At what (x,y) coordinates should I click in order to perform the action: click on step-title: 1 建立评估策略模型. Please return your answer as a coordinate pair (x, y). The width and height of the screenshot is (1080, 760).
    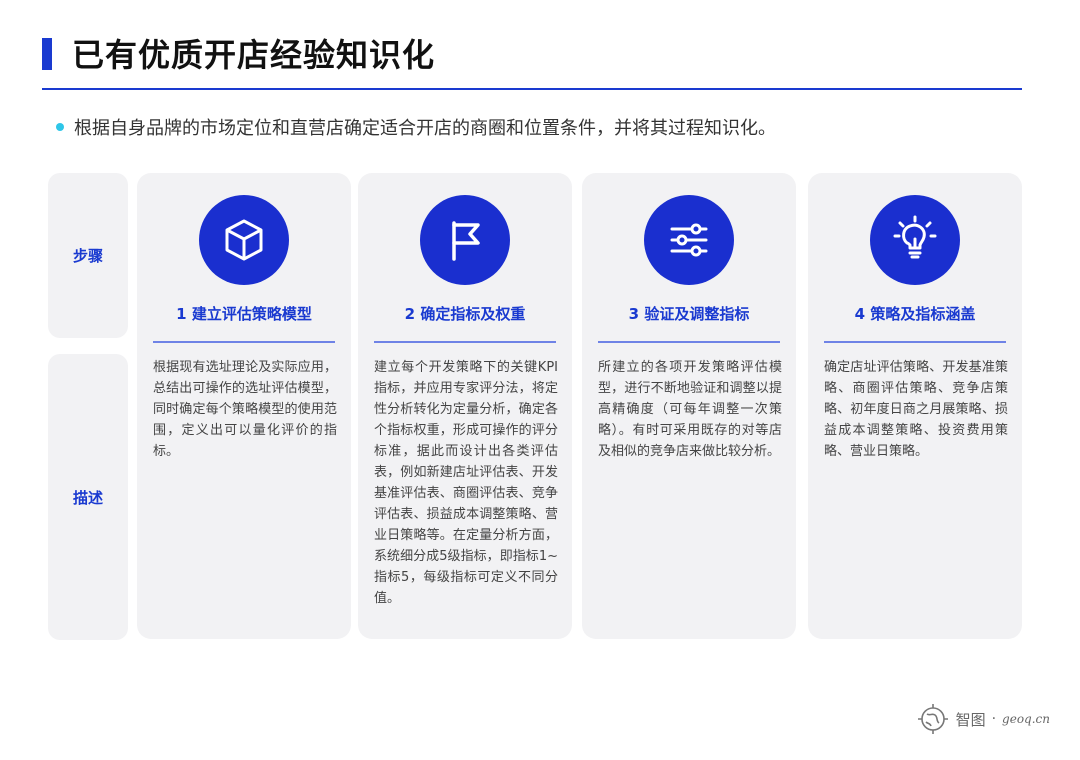
    Looking at the image, I should click on (244, 314).